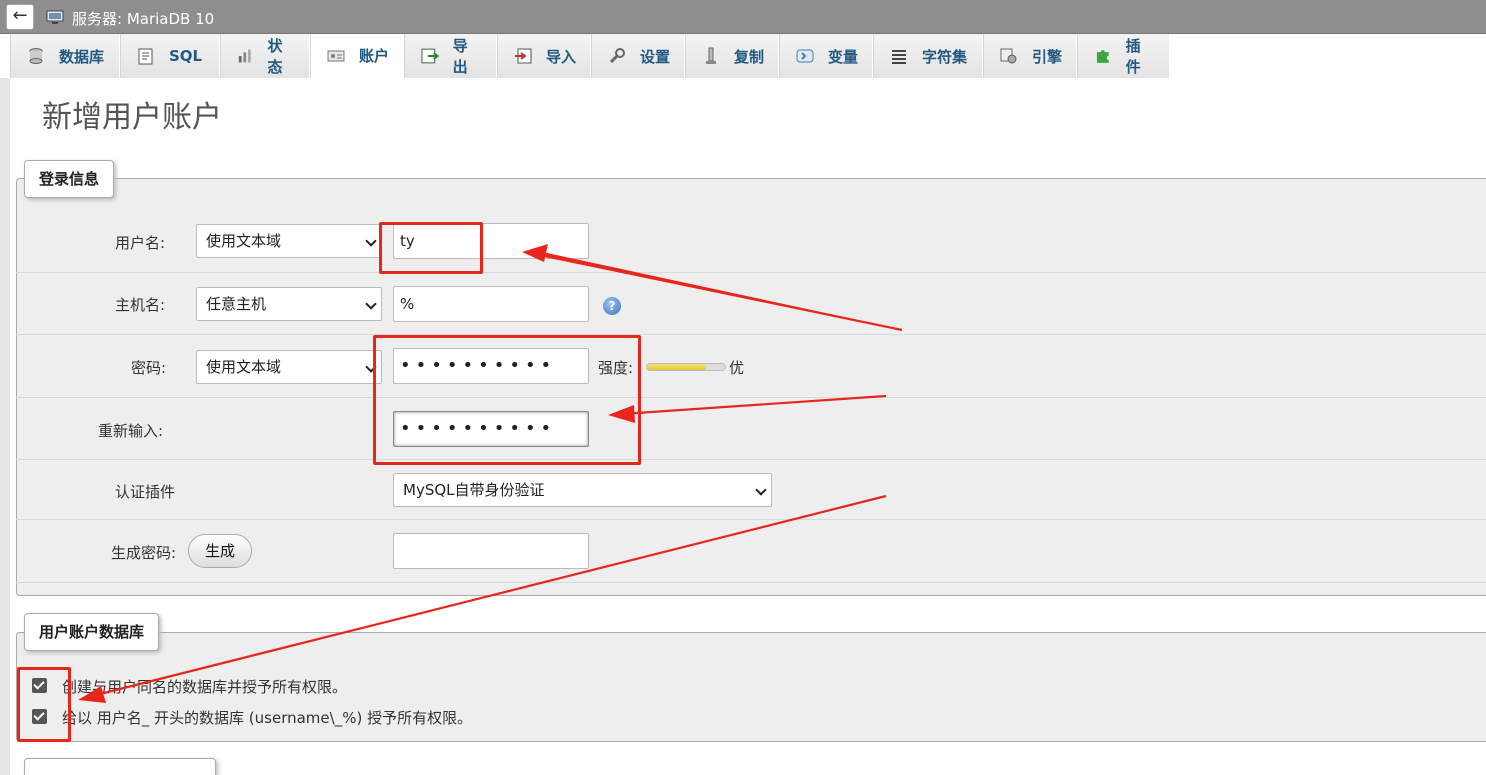 The image size is (1486, 775). Describe the element at coordinates (826, 56) in the screenshot. I see `tab-variables: 变量` at that location.